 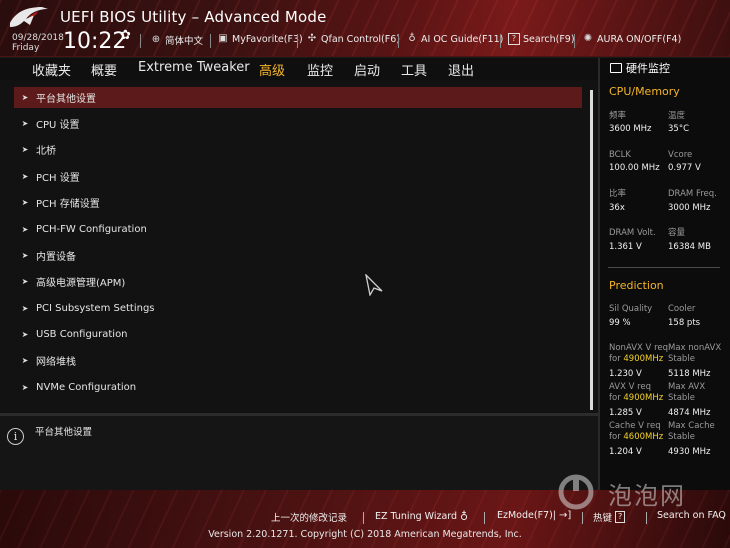 What do you see at coordinates (616, 68) in the screenshot?
I see `monitor-icon` at bounding box center [616, 68].